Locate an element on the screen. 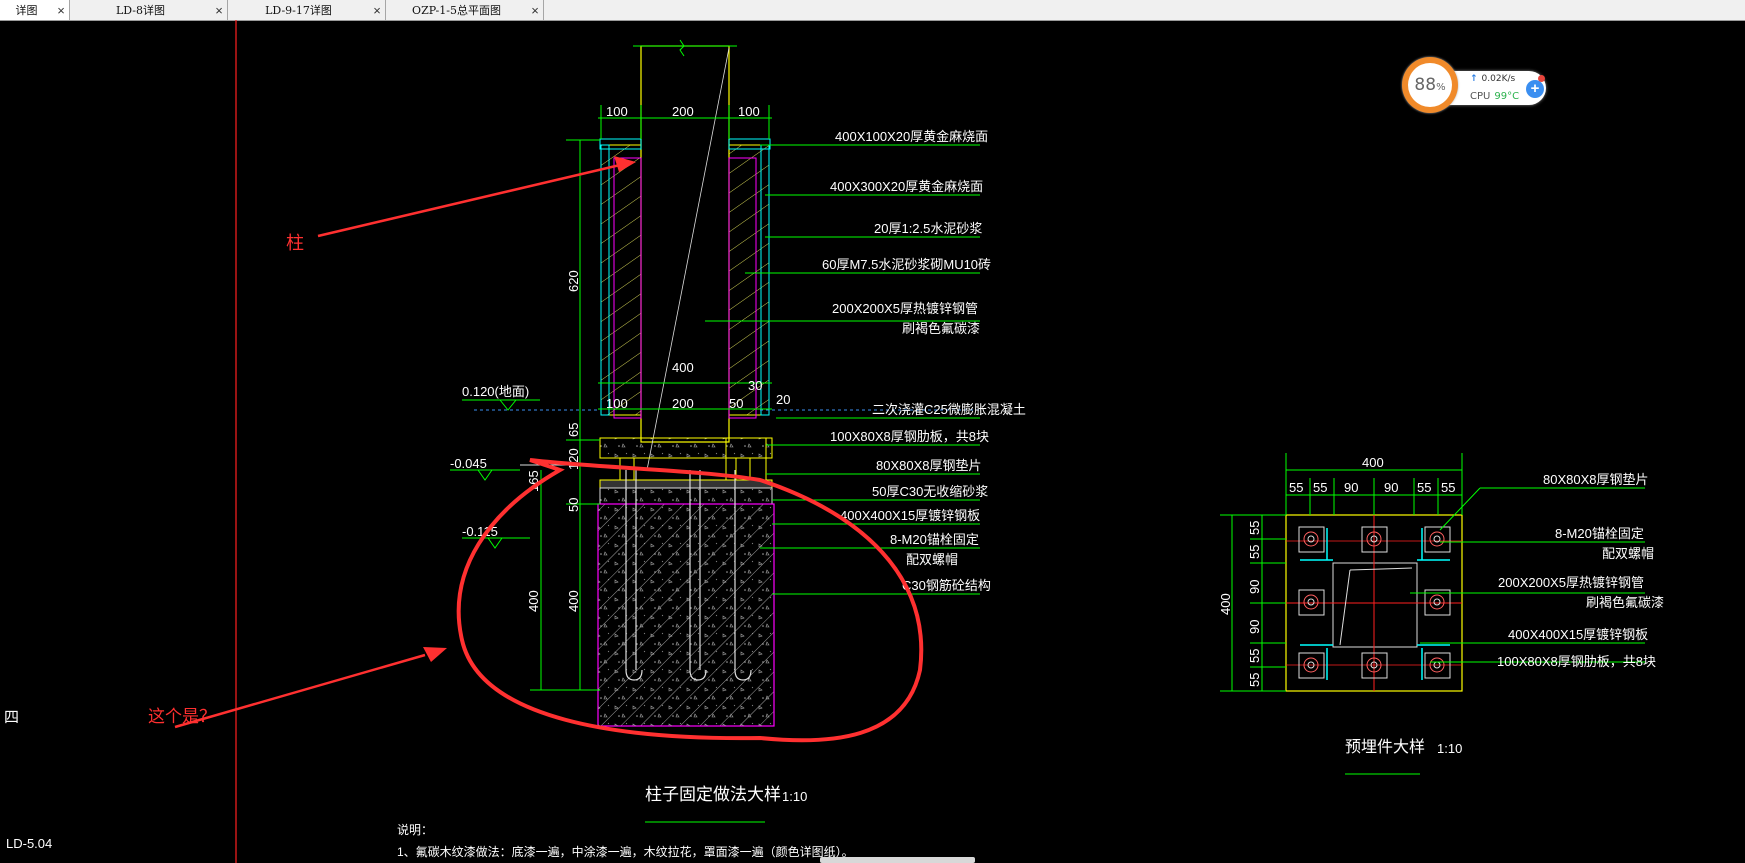  embed-dim-top-1: 55 is located at coordinates (1296, 487).